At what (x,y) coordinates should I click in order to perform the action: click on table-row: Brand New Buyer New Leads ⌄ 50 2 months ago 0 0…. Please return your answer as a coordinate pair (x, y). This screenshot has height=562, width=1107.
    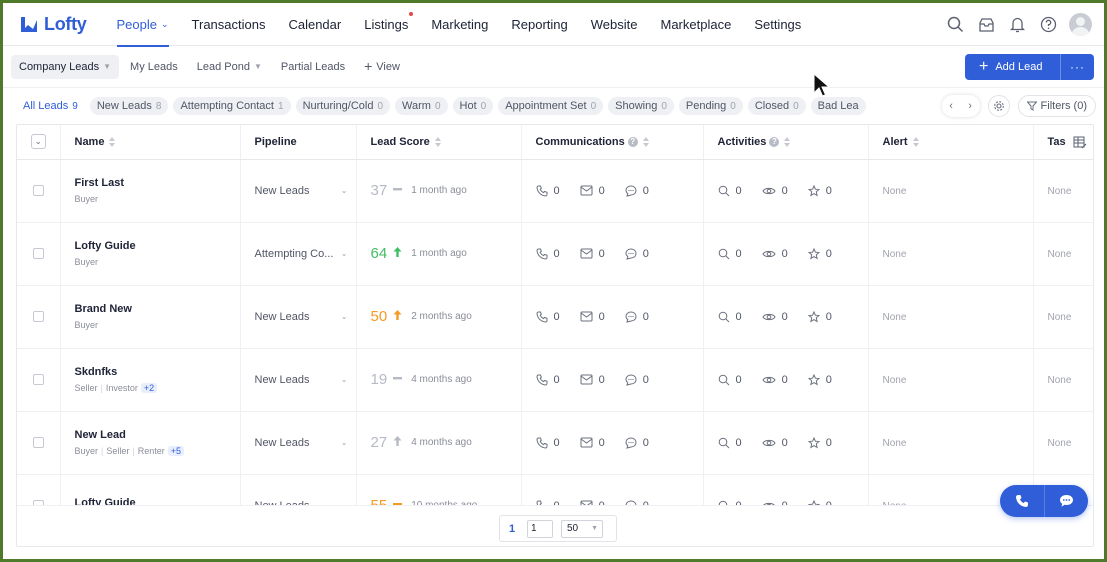
    Looking at the image, I should click on (555, 317).